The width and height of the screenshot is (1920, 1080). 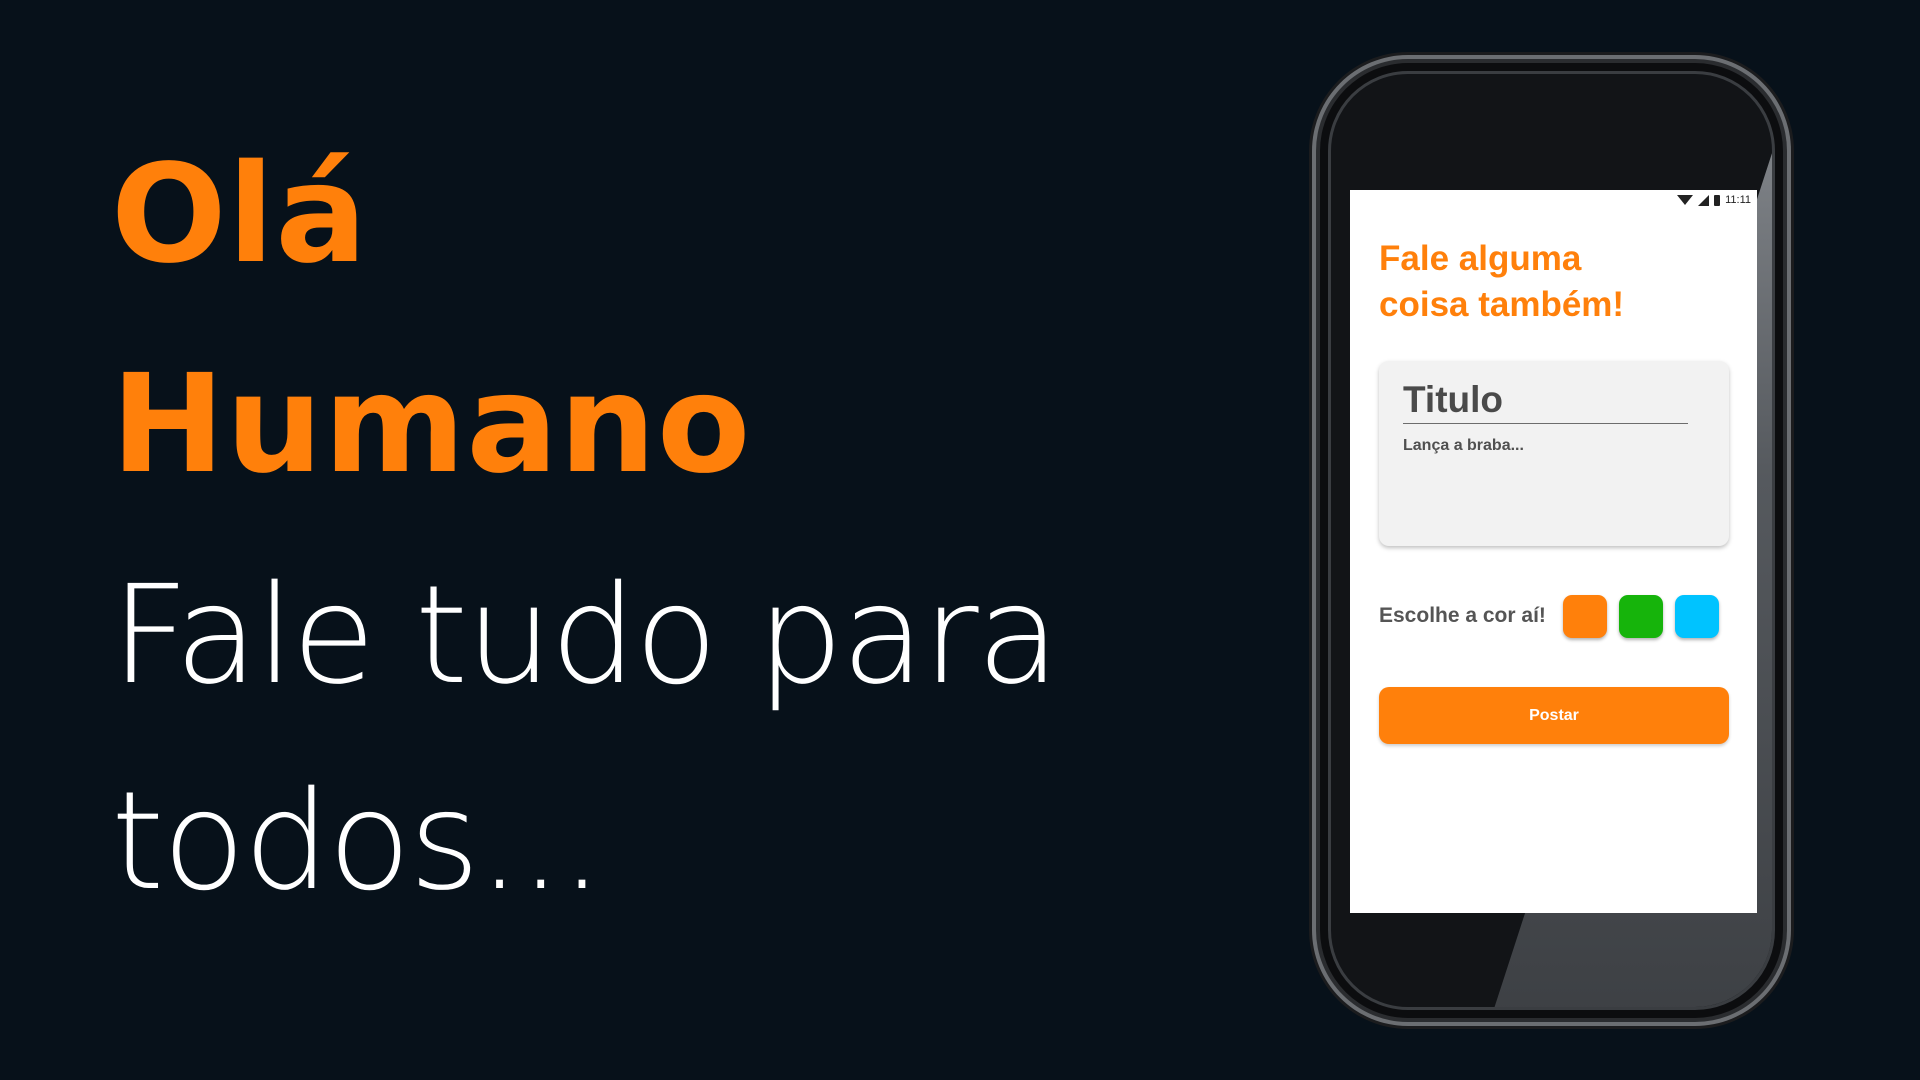 I want to click on status-time: 11:11, so click(x=1738, y=200).